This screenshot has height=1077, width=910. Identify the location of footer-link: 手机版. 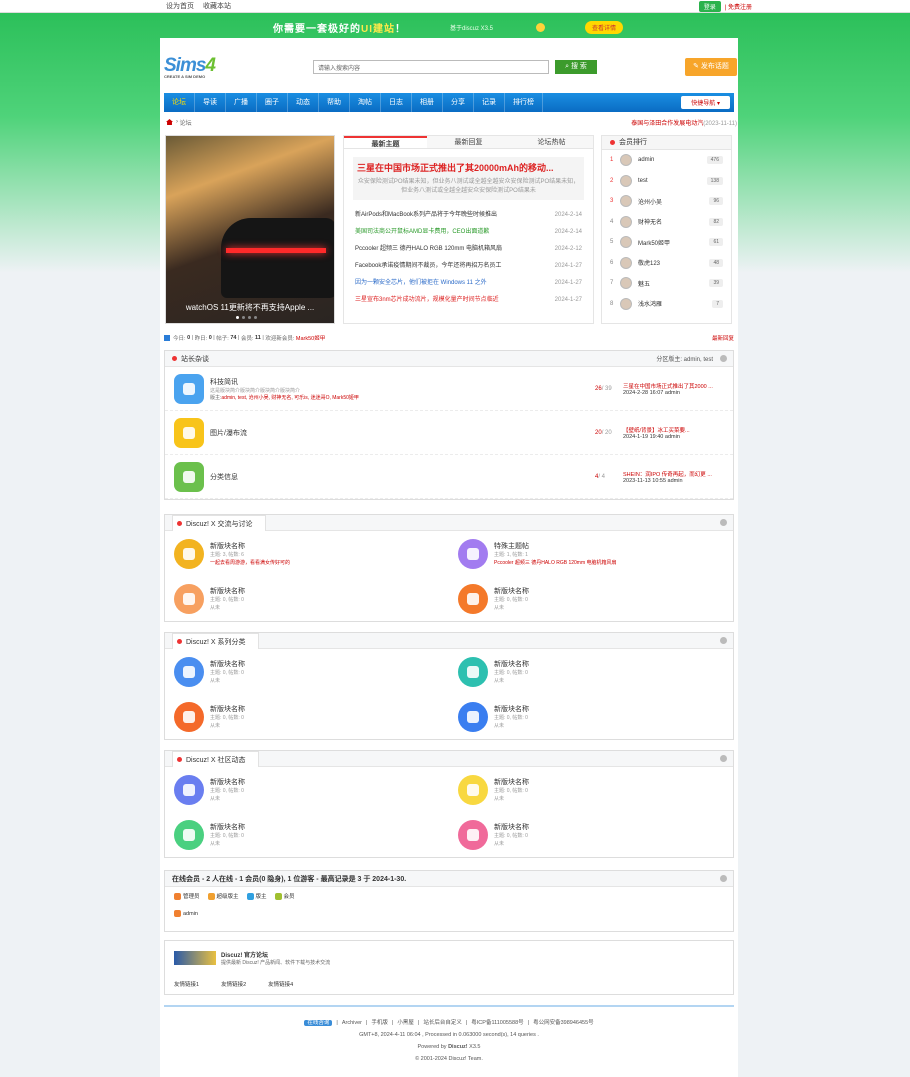
(379, 1023).